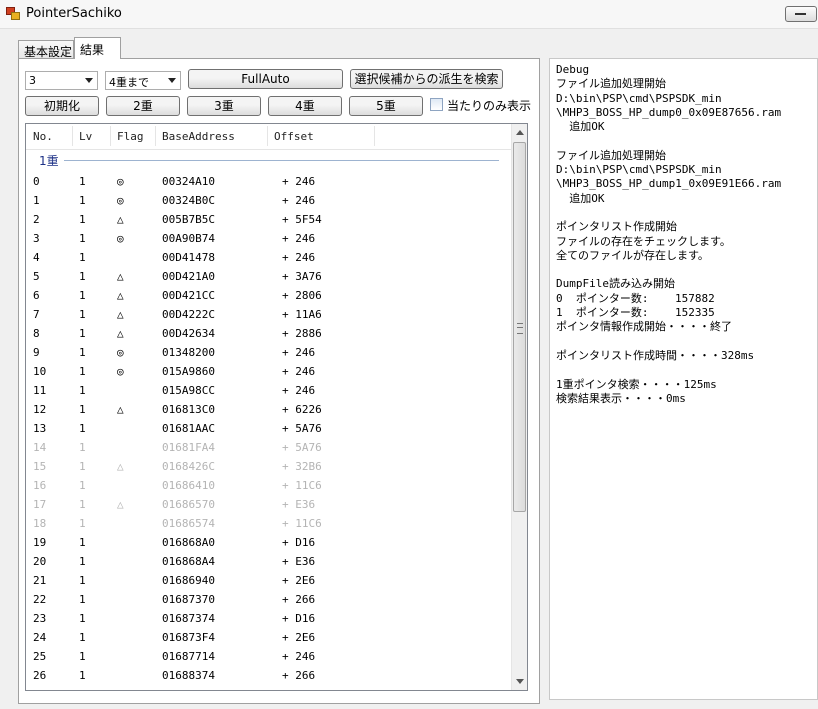 Image resolution: width=818 pixels, height=709 pixels. Describe the element at coordinates (305, 106) in the screenshot. I see `level-4-button: 4重` at that location.